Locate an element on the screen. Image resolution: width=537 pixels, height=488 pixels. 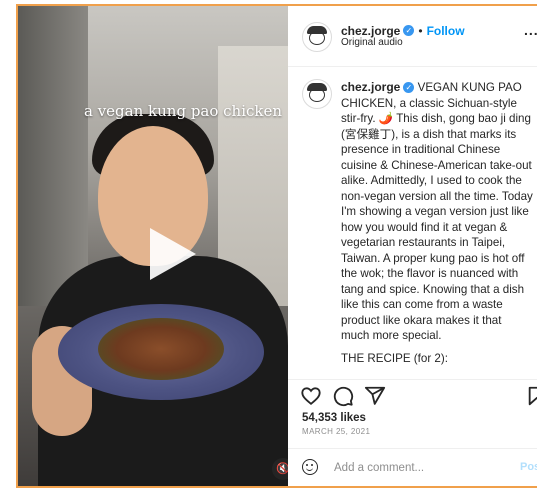
caption-avatar is located at coordinates (317, 94).